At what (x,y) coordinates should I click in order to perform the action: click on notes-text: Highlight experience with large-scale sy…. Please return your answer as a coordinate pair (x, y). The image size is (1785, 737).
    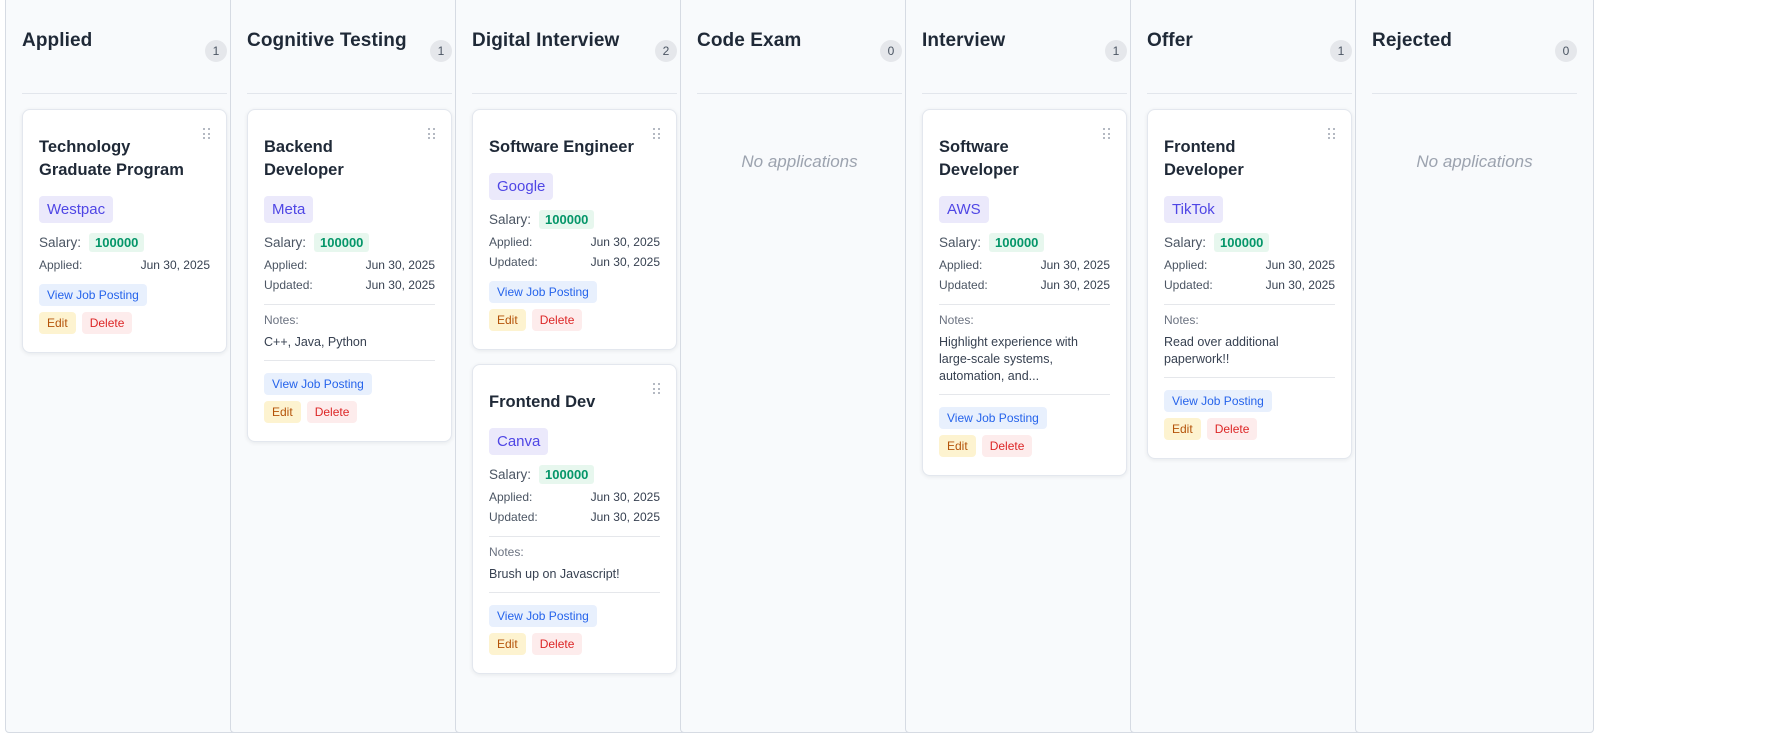
    Looking at the image, I should click on (1008, 359).